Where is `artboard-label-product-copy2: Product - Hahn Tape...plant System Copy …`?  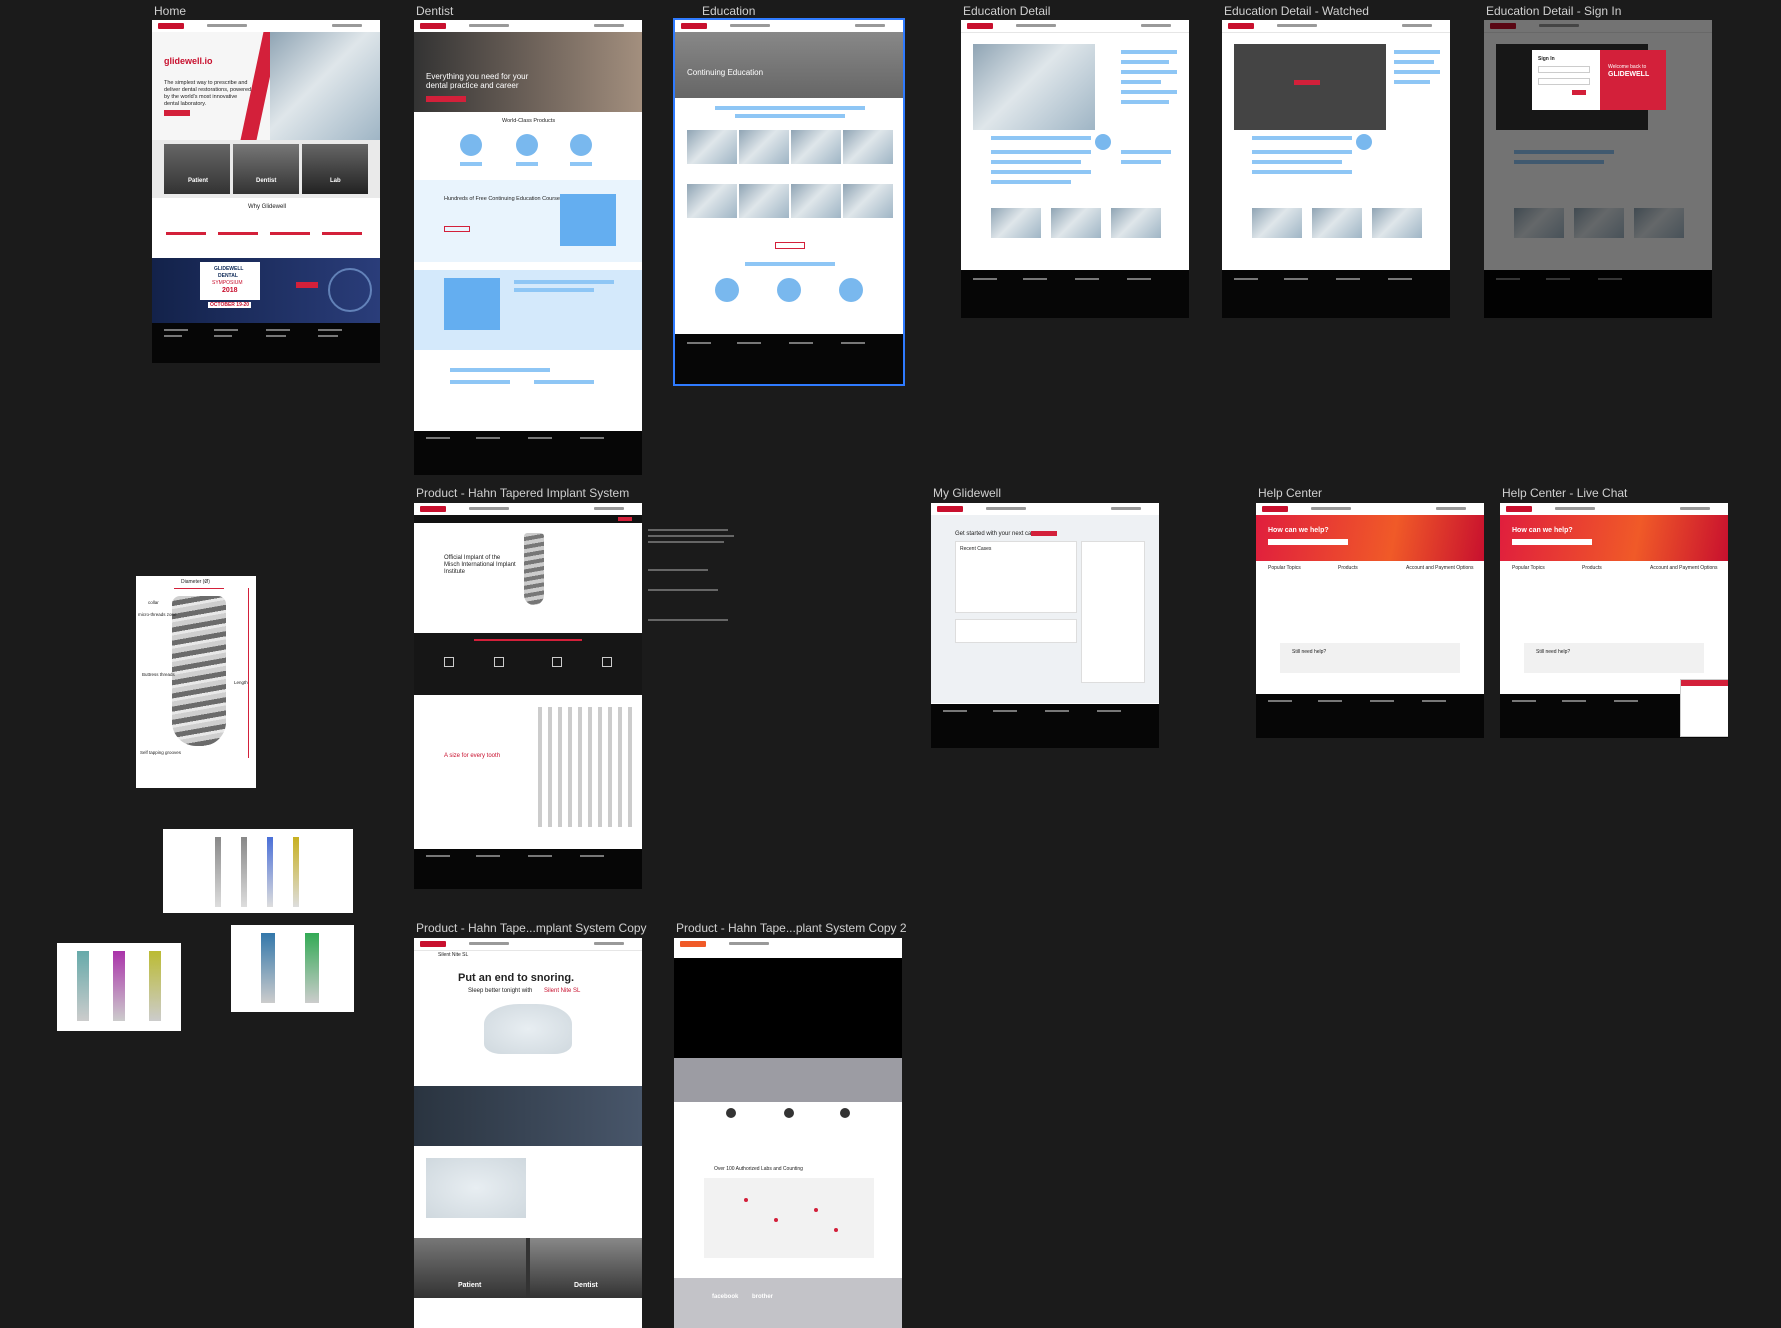
artboard-label-product-copy2: Product - Hahn Tape...plant System Copy … is located at coordinates (791, 928).